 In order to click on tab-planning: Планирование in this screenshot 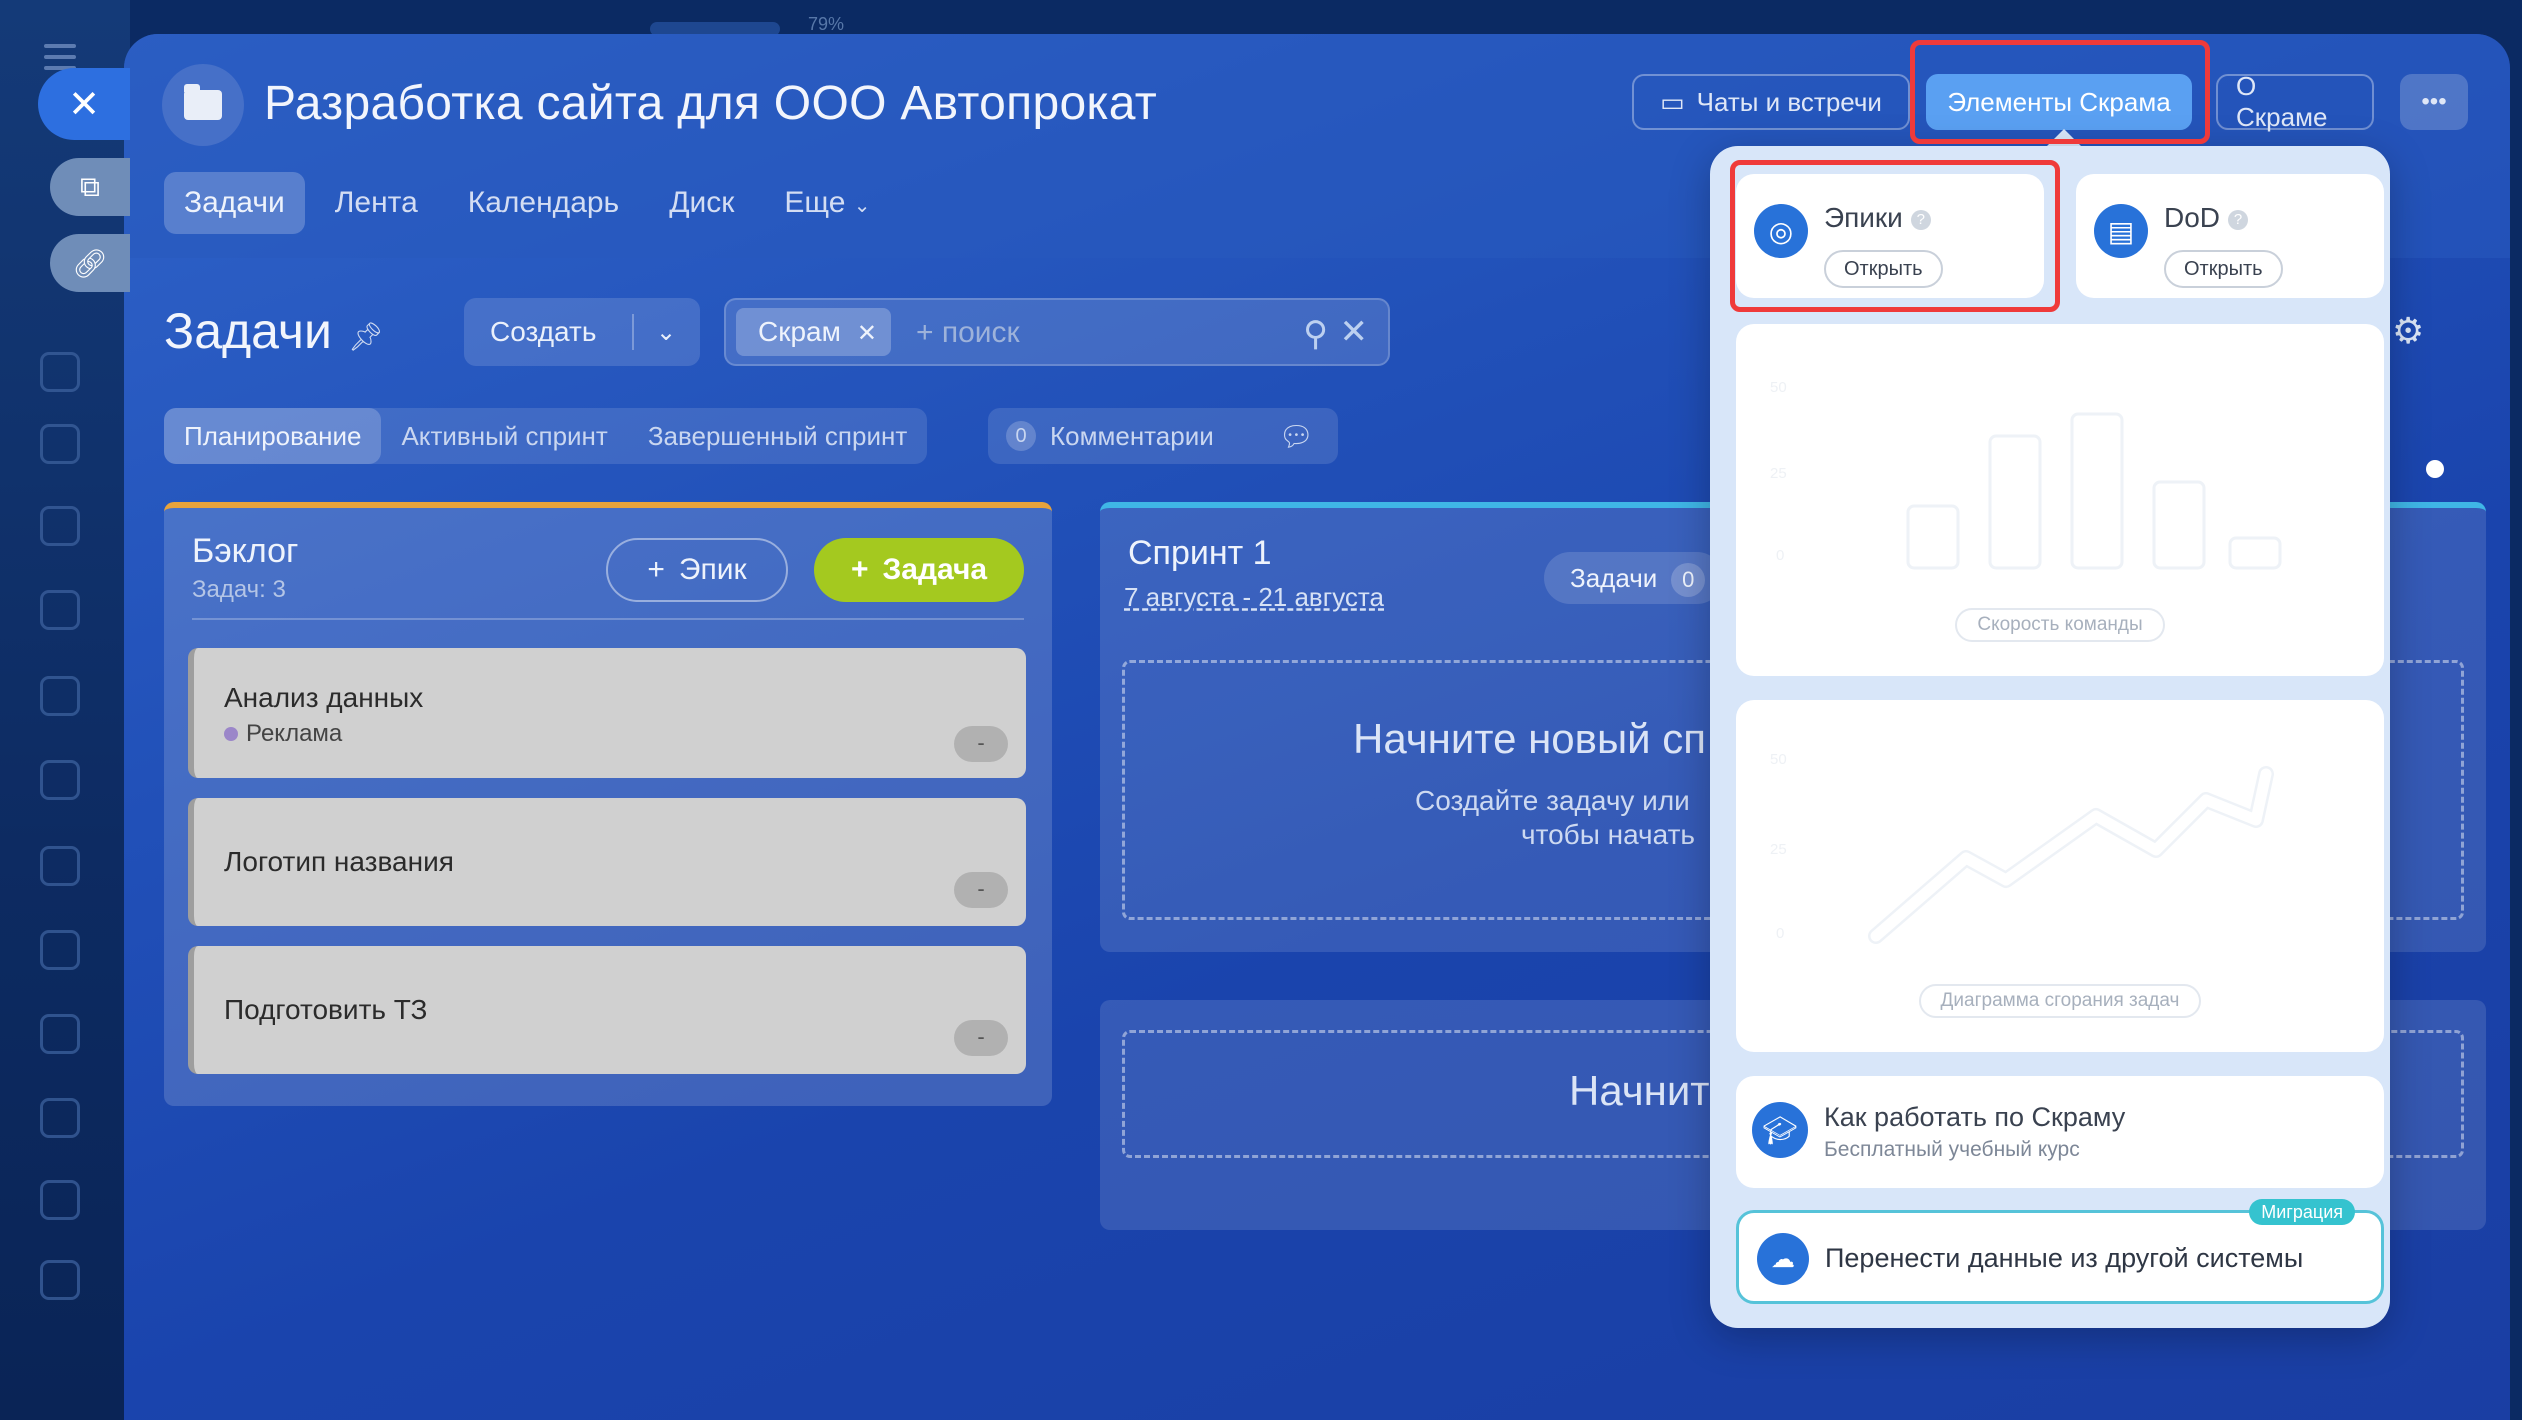, I will do `click(273, 436)`.